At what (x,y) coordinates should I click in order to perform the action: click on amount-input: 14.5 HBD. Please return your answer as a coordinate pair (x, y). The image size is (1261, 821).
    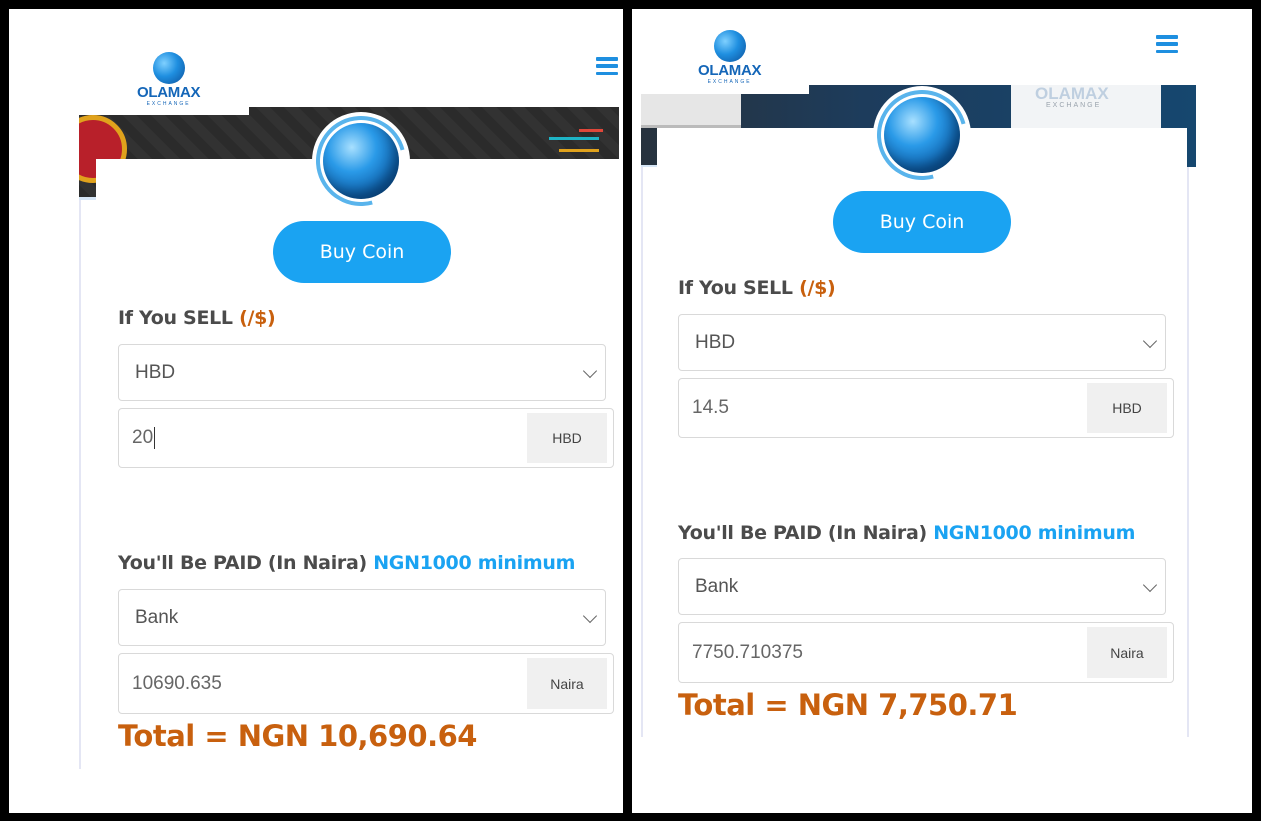
    Looking at the image, I should click on (926, 408).